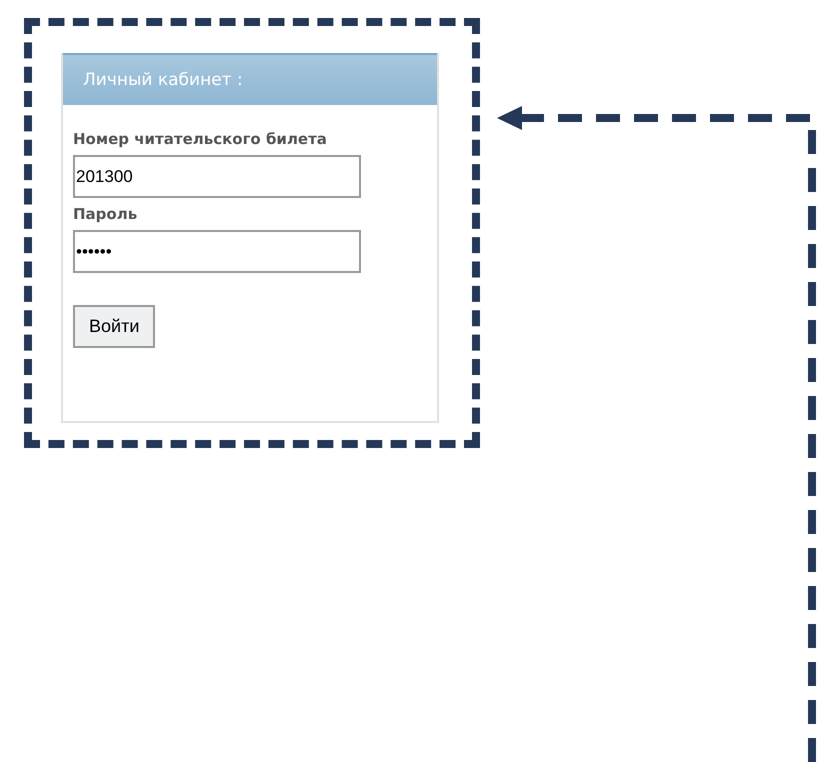 Image resolution: width=822 pixels, height=762 pixels. I want to click on login-button: Войти, so click(114, 326).